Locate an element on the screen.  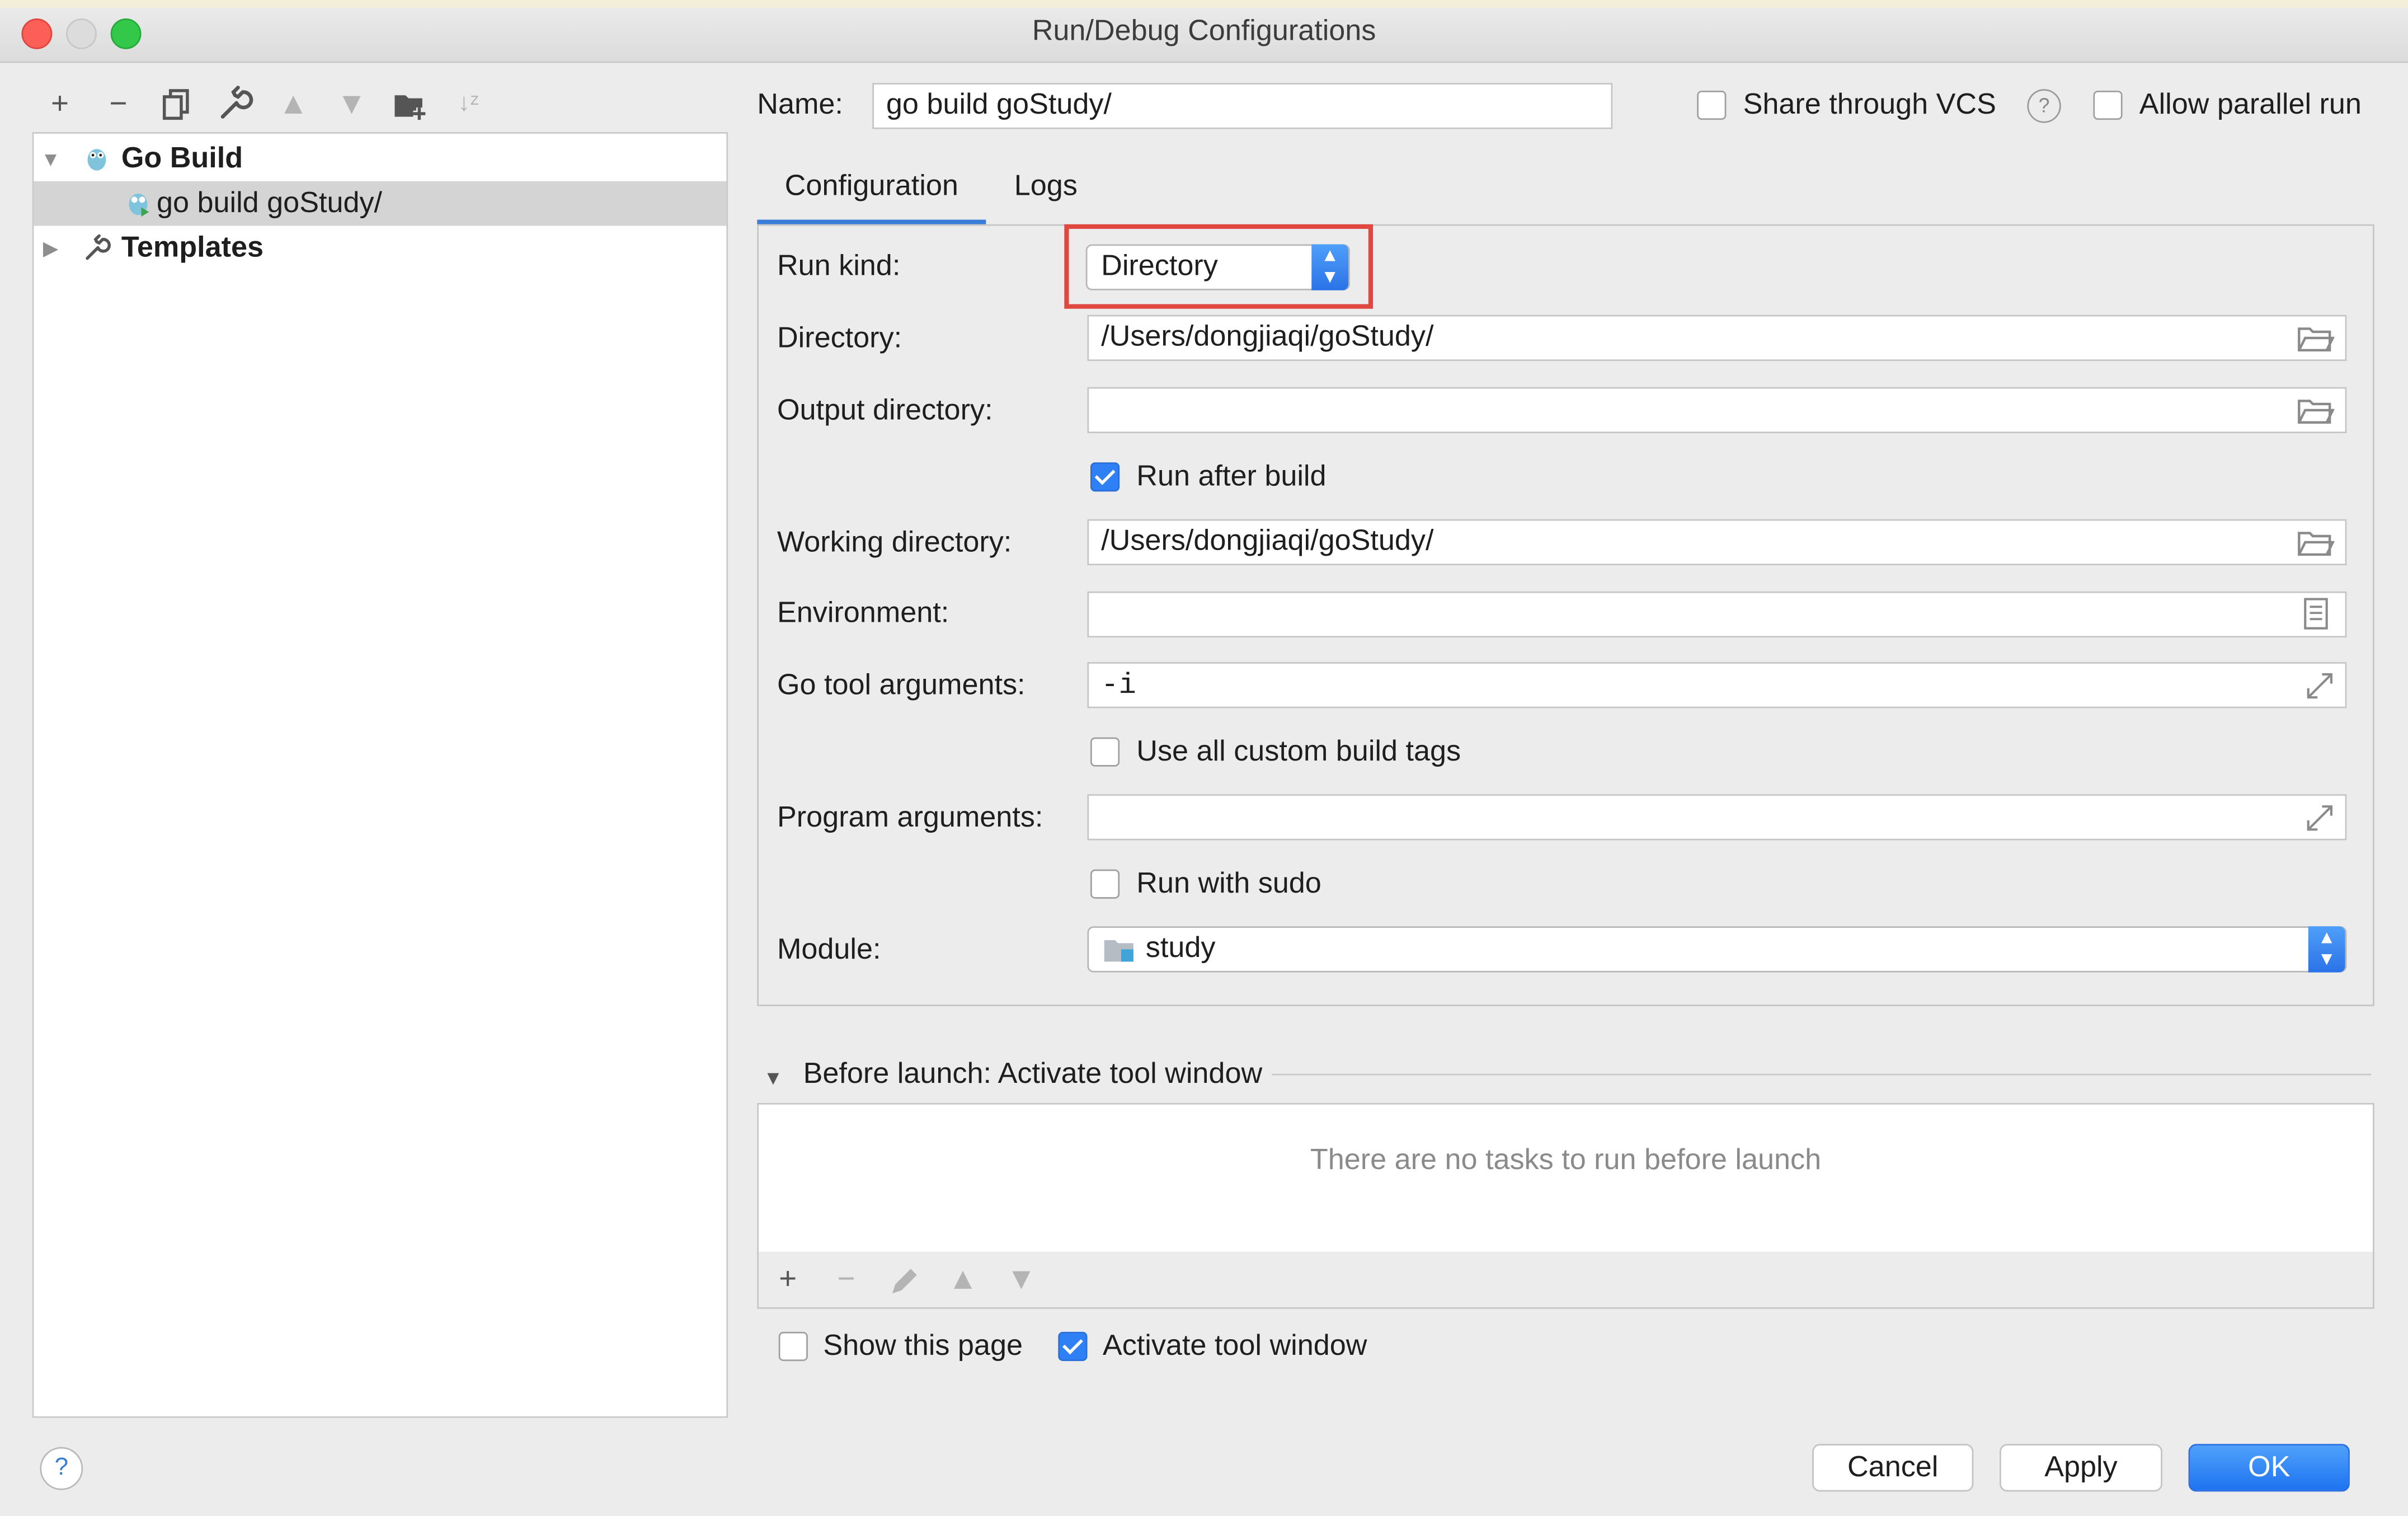
allow-parallel-checkbox is located at coordinates (2108, 105).